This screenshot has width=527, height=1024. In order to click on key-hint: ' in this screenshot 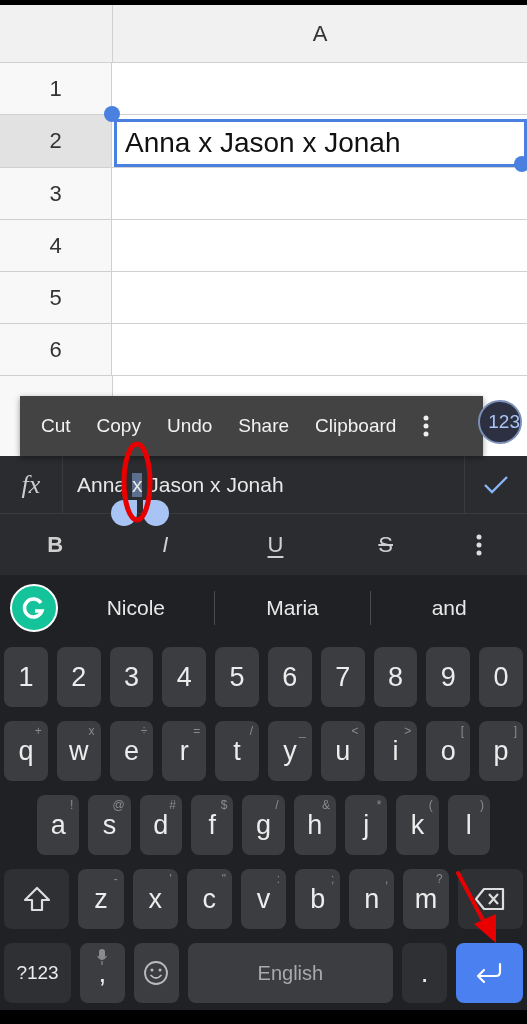, I will do `click(170, 879)`.